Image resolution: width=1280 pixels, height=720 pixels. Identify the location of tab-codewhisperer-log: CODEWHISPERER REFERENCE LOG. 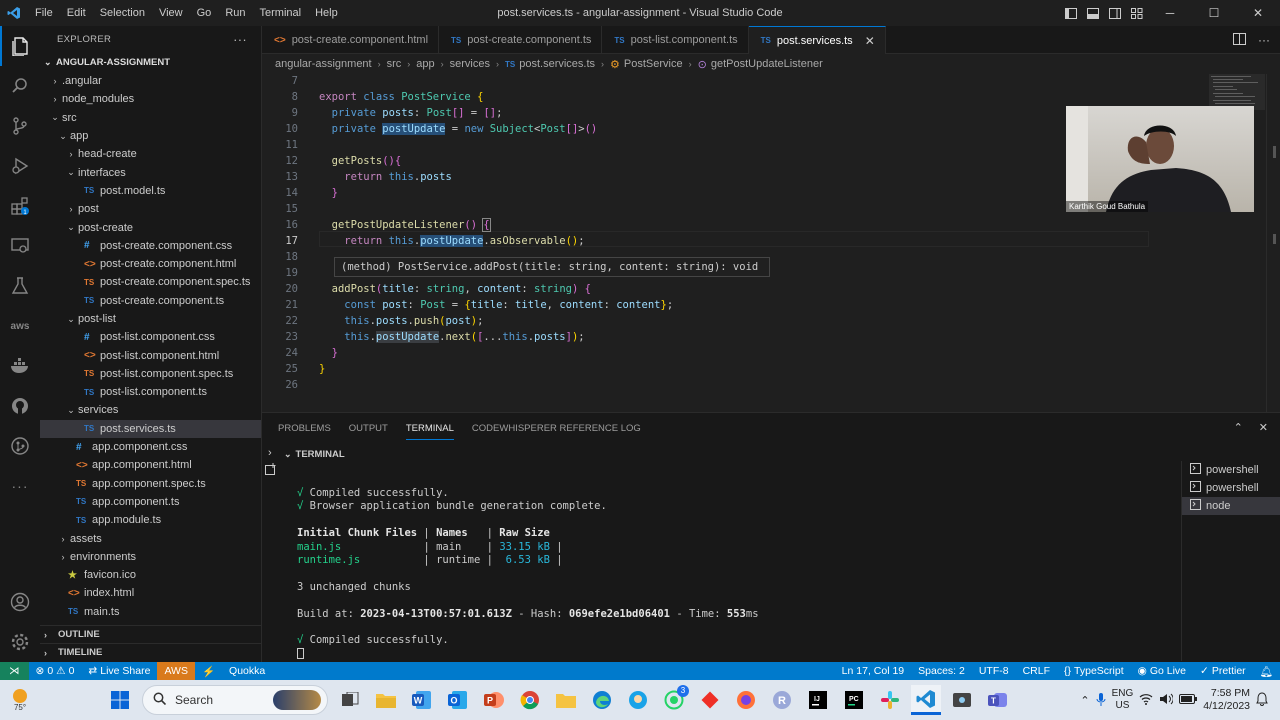
(556, 428).